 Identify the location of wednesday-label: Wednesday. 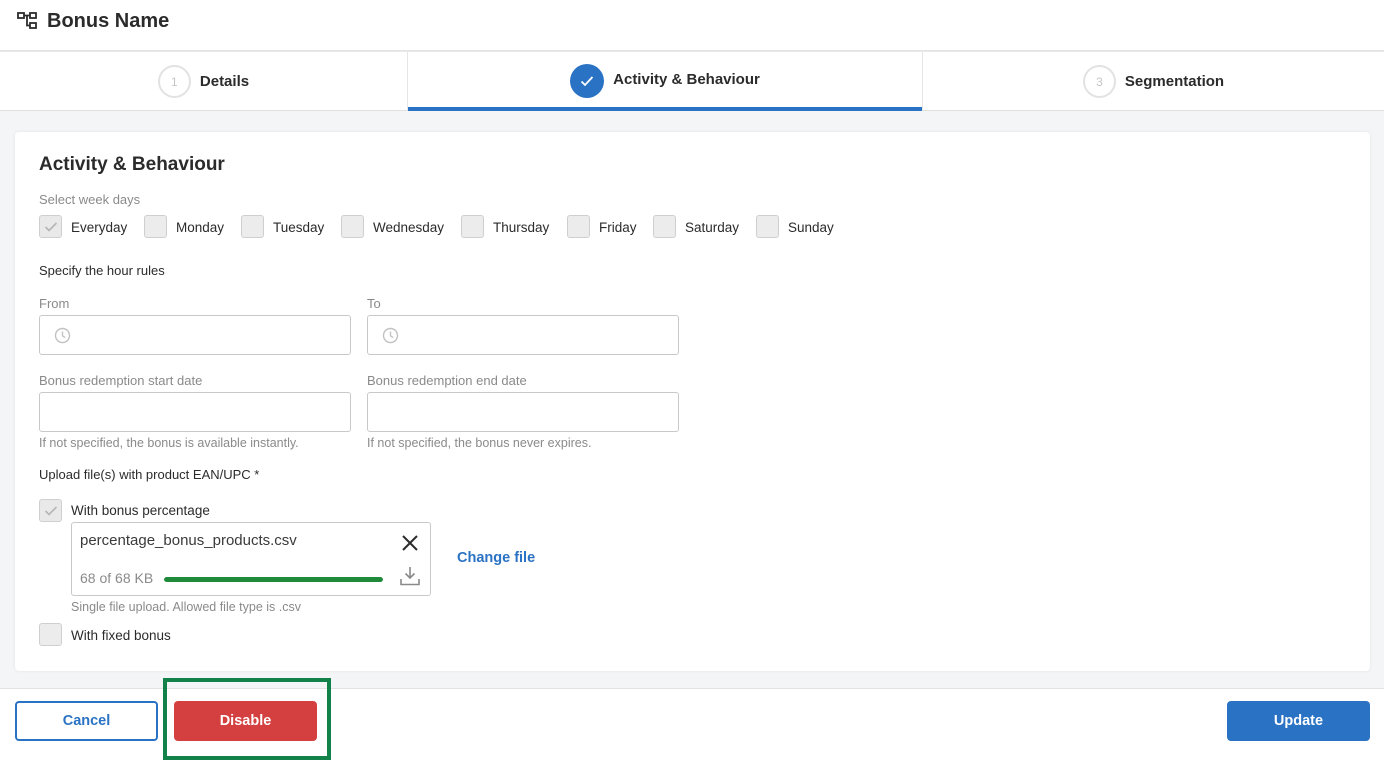
(409, 227).